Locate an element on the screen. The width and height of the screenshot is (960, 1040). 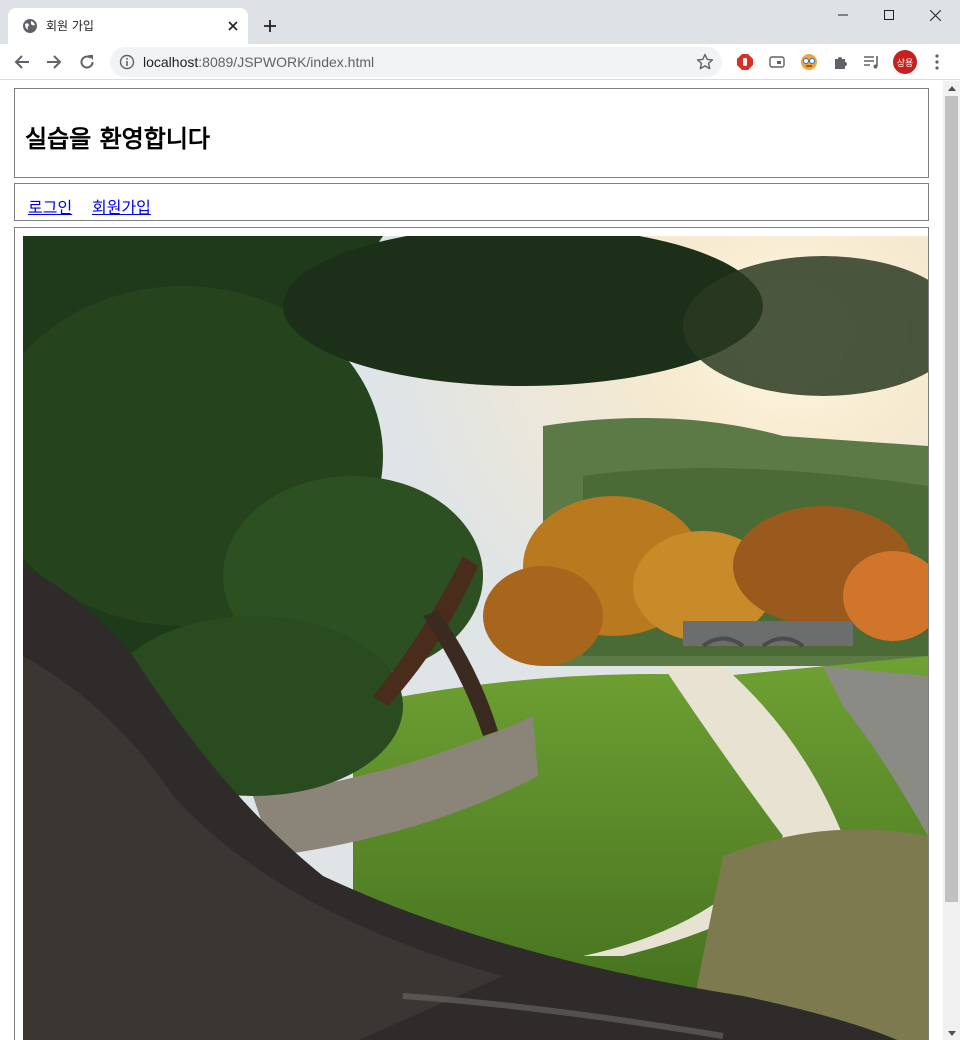
tab-title: 회원 가입 is located at coordinates (70, 26).